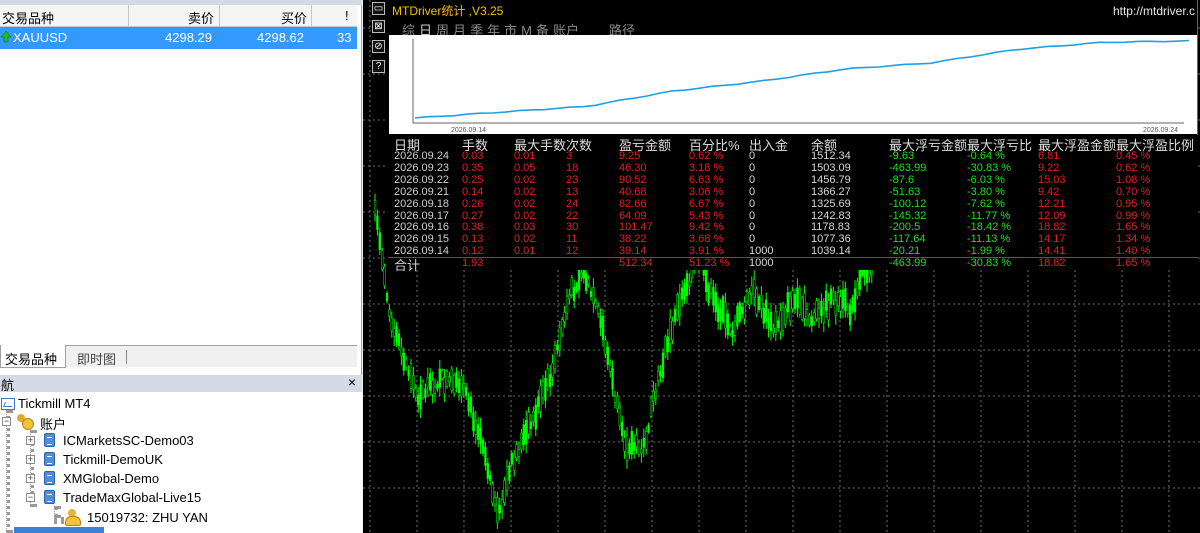 The width and height of the screenshot is (1200, 533). What do you see at coordinates (97, 357) in the screenshot?
I see `tab-tick-chart: 即时图` at bounding box center [97, 357].